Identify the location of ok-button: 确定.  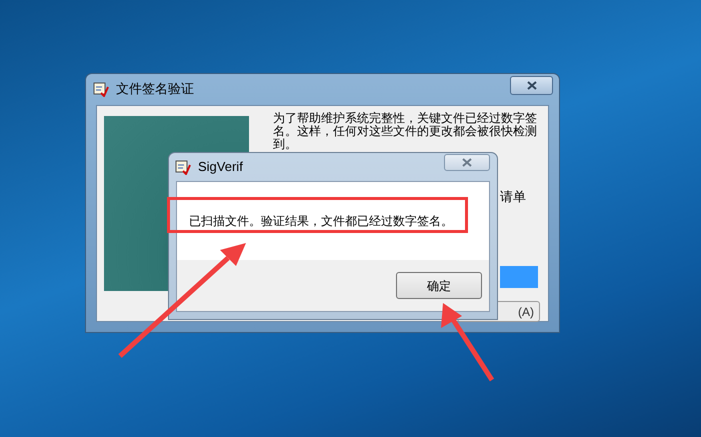
(439, 285).